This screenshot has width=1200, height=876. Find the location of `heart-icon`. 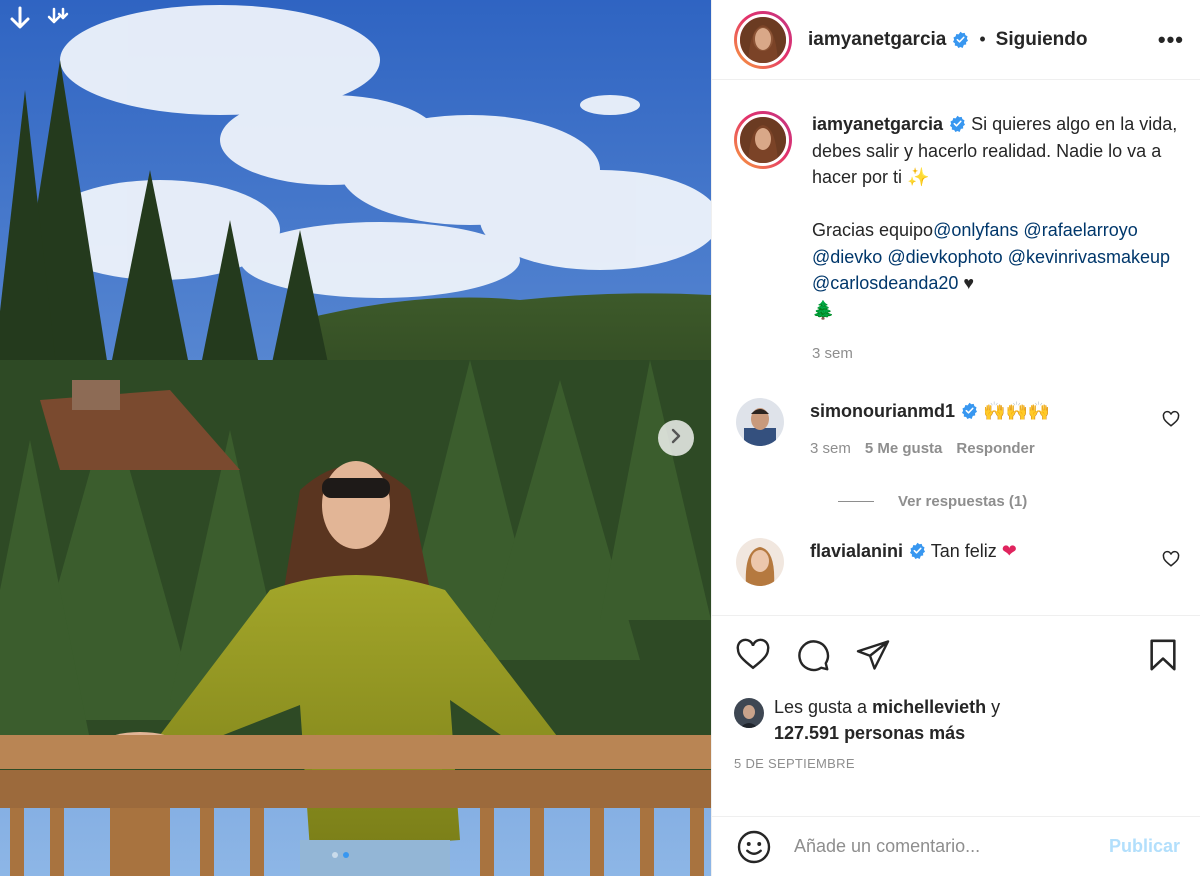

heart-icon is located at coordinates (753, 655).